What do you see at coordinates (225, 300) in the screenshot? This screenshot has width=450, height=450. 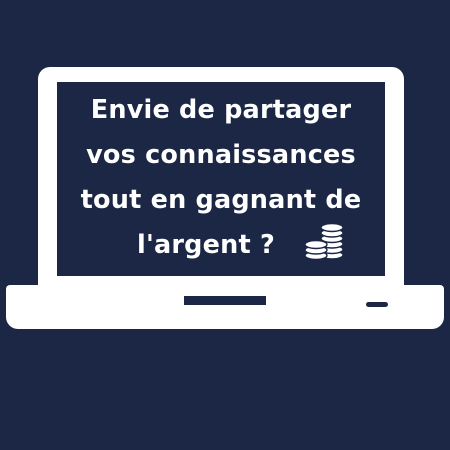 I see `laptop-opening-notch` at bounding box center [225, 300].